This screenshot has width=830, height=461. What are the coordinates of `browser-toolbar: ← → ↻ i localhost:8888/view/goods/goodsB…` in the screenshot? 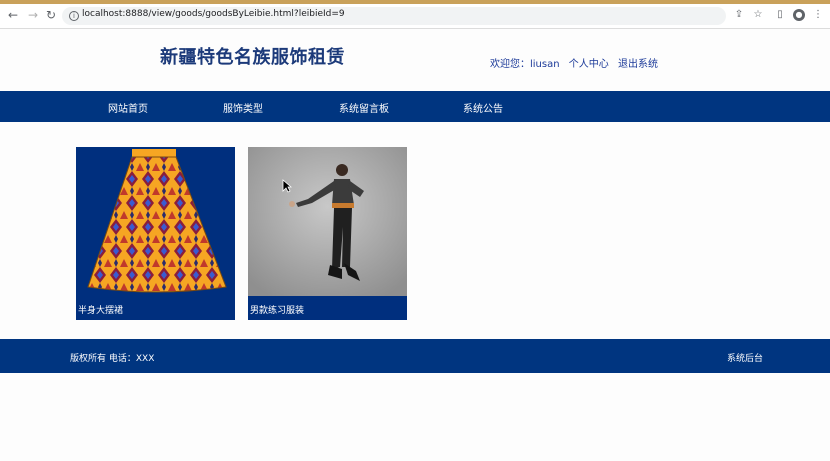 It's located at (415, 16).